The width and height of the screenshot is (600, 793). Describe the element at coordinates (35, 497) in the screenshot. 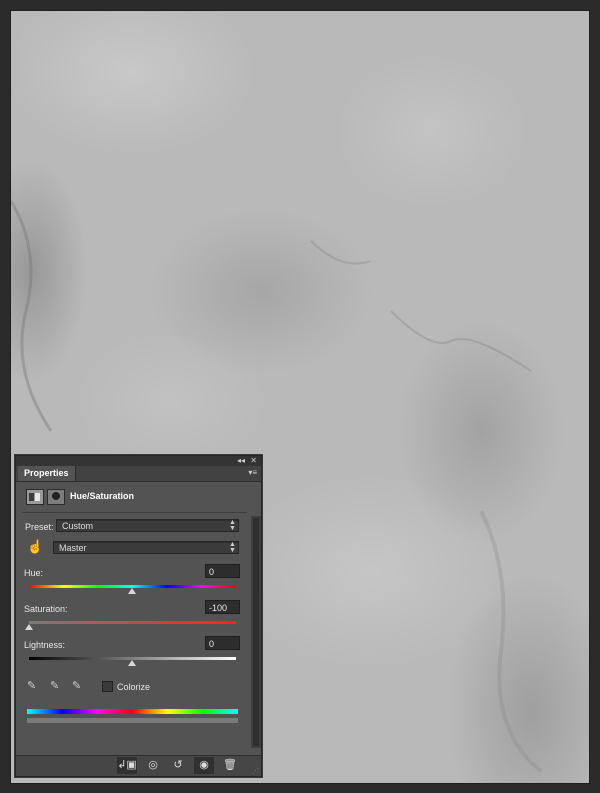

I see `adjustment-layer-icon` at that location.